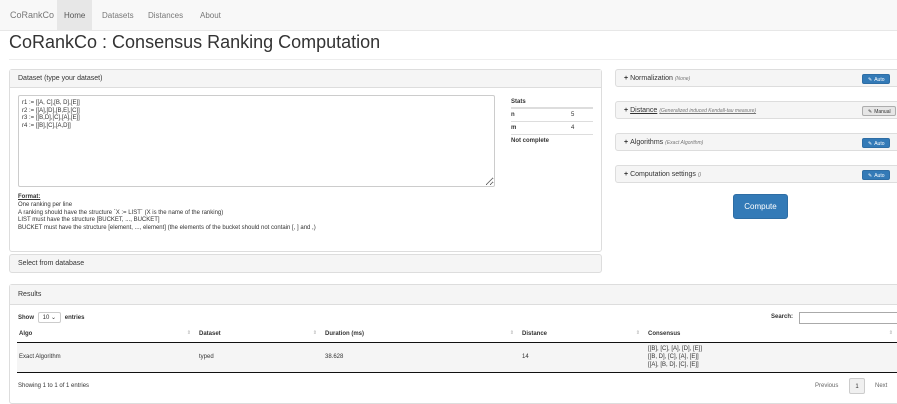  What do you see at coordinates (513, 115) in the screenshot?
I see `stats-label: n` at bounding box center [513, 115].